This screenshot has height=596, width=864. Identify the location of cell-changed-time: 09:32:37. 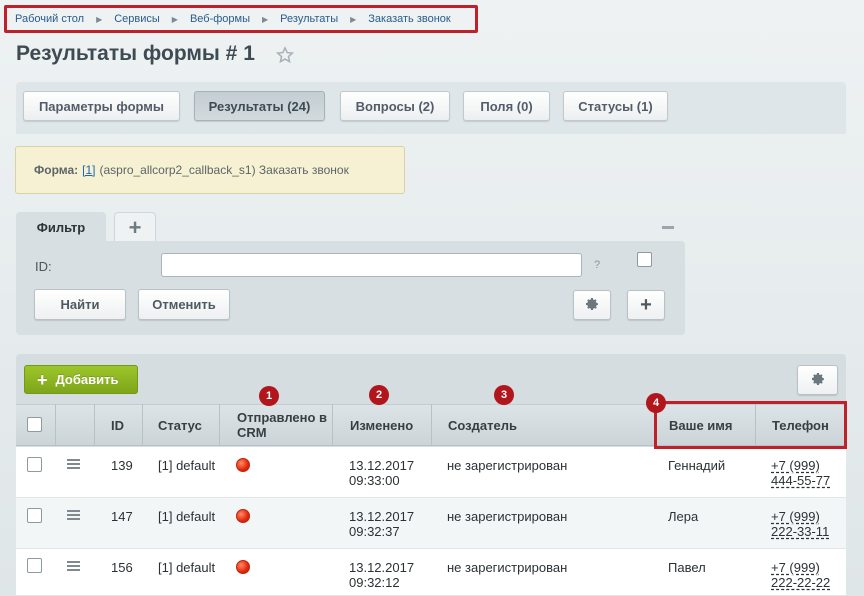
(374, 531).